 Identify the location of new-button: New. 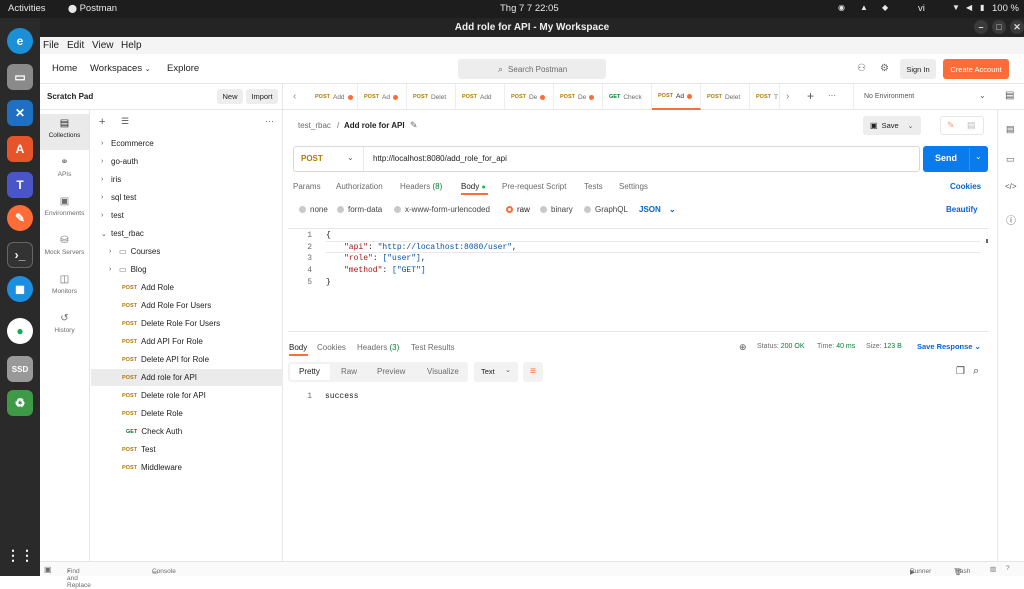
(230, 96).